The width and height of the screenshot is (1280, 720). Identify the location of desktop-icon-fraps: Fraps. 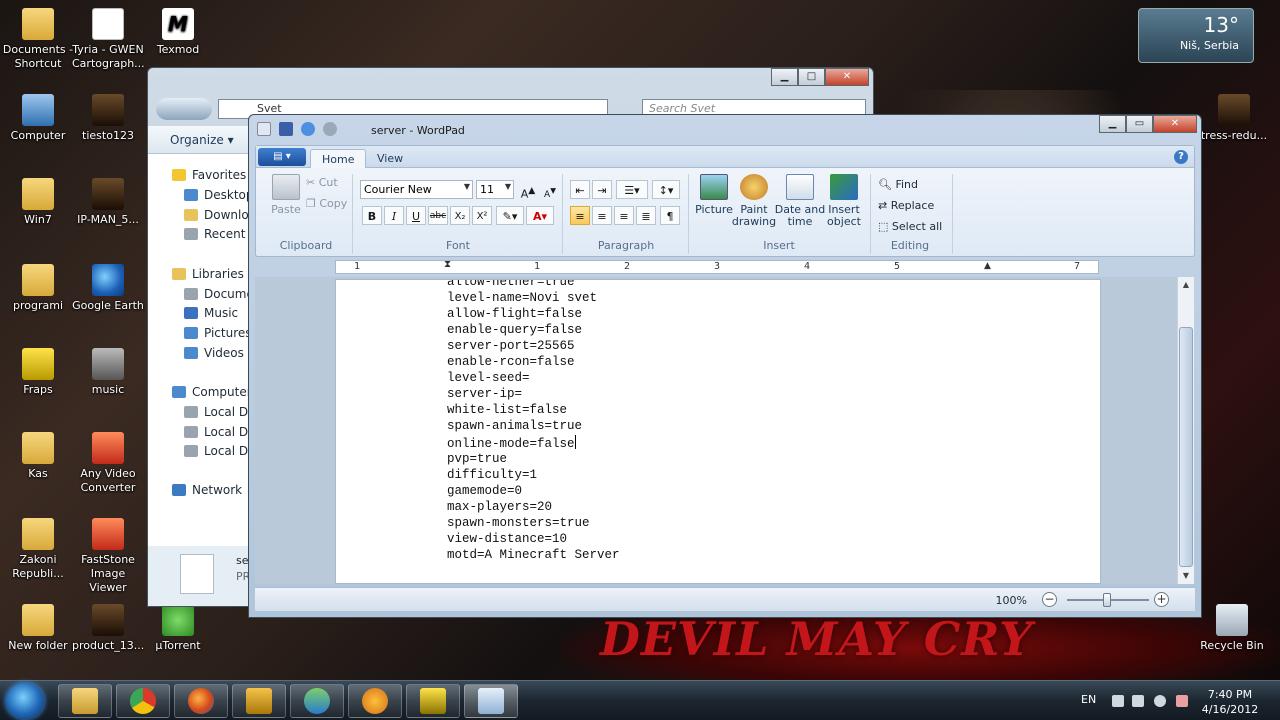
(38, 372).